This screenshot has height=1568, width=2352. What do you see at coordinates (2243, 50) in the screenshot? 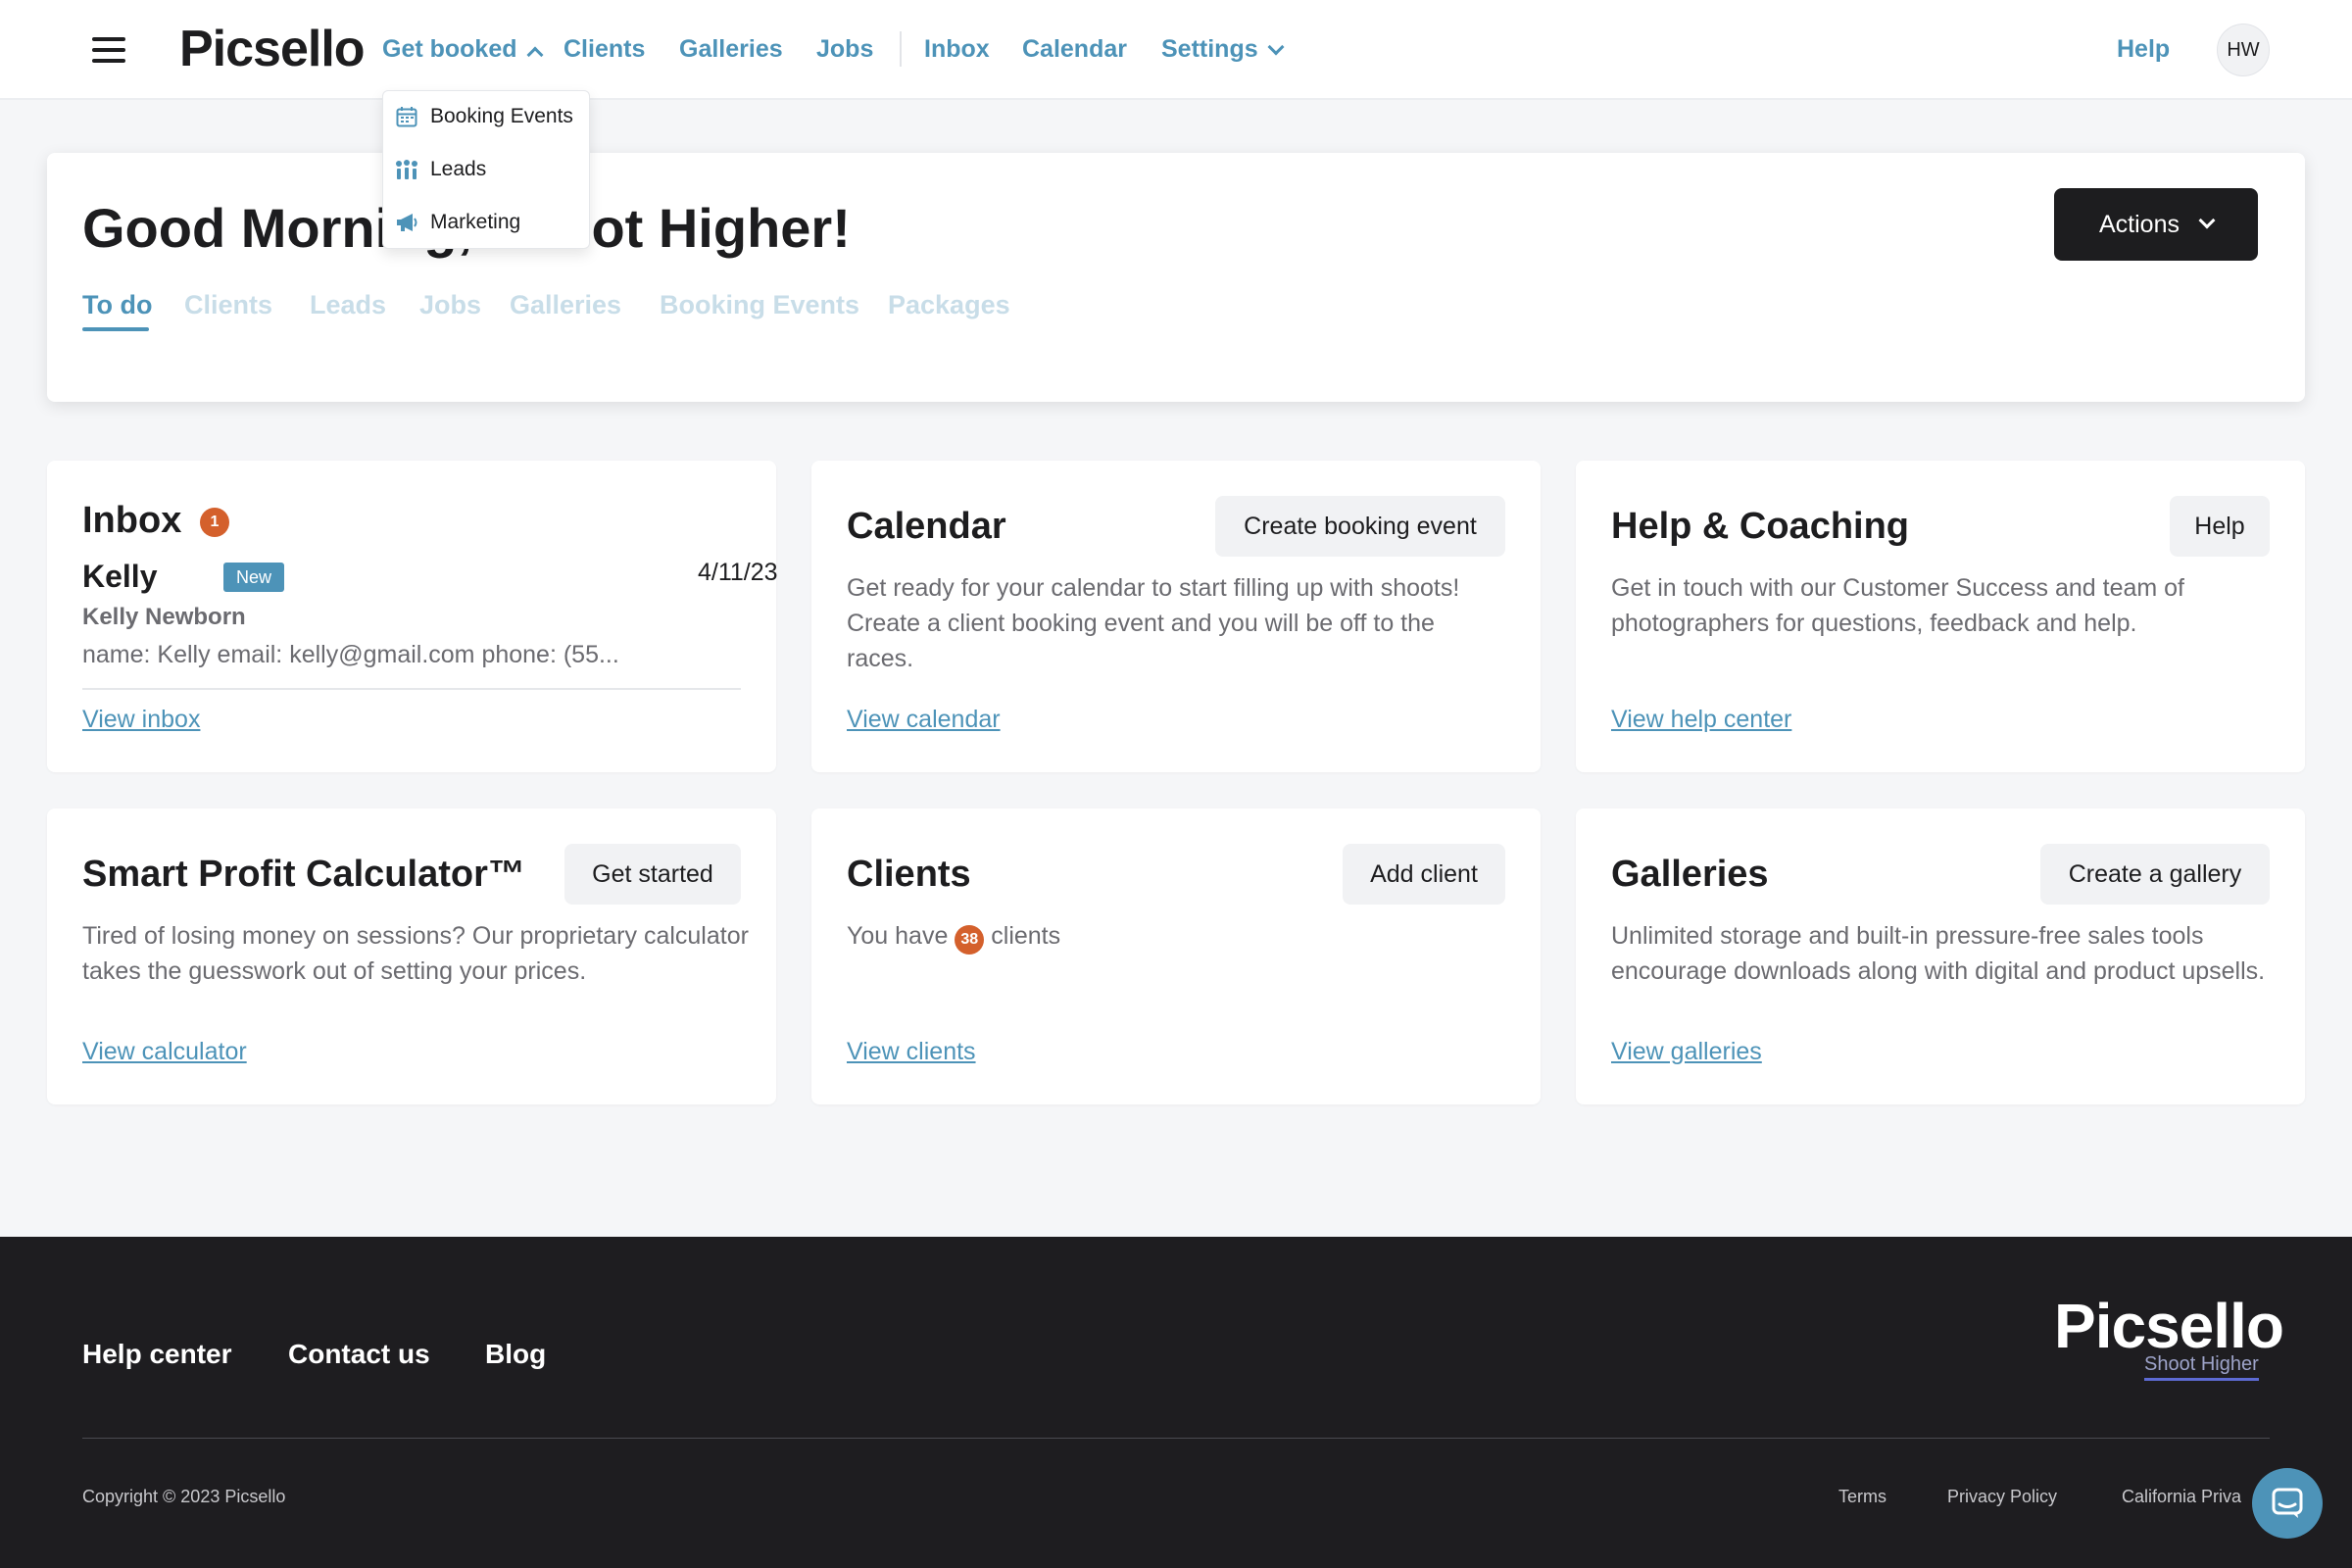
I see `user-avatar: HW` at bounding box center [2243, 50].